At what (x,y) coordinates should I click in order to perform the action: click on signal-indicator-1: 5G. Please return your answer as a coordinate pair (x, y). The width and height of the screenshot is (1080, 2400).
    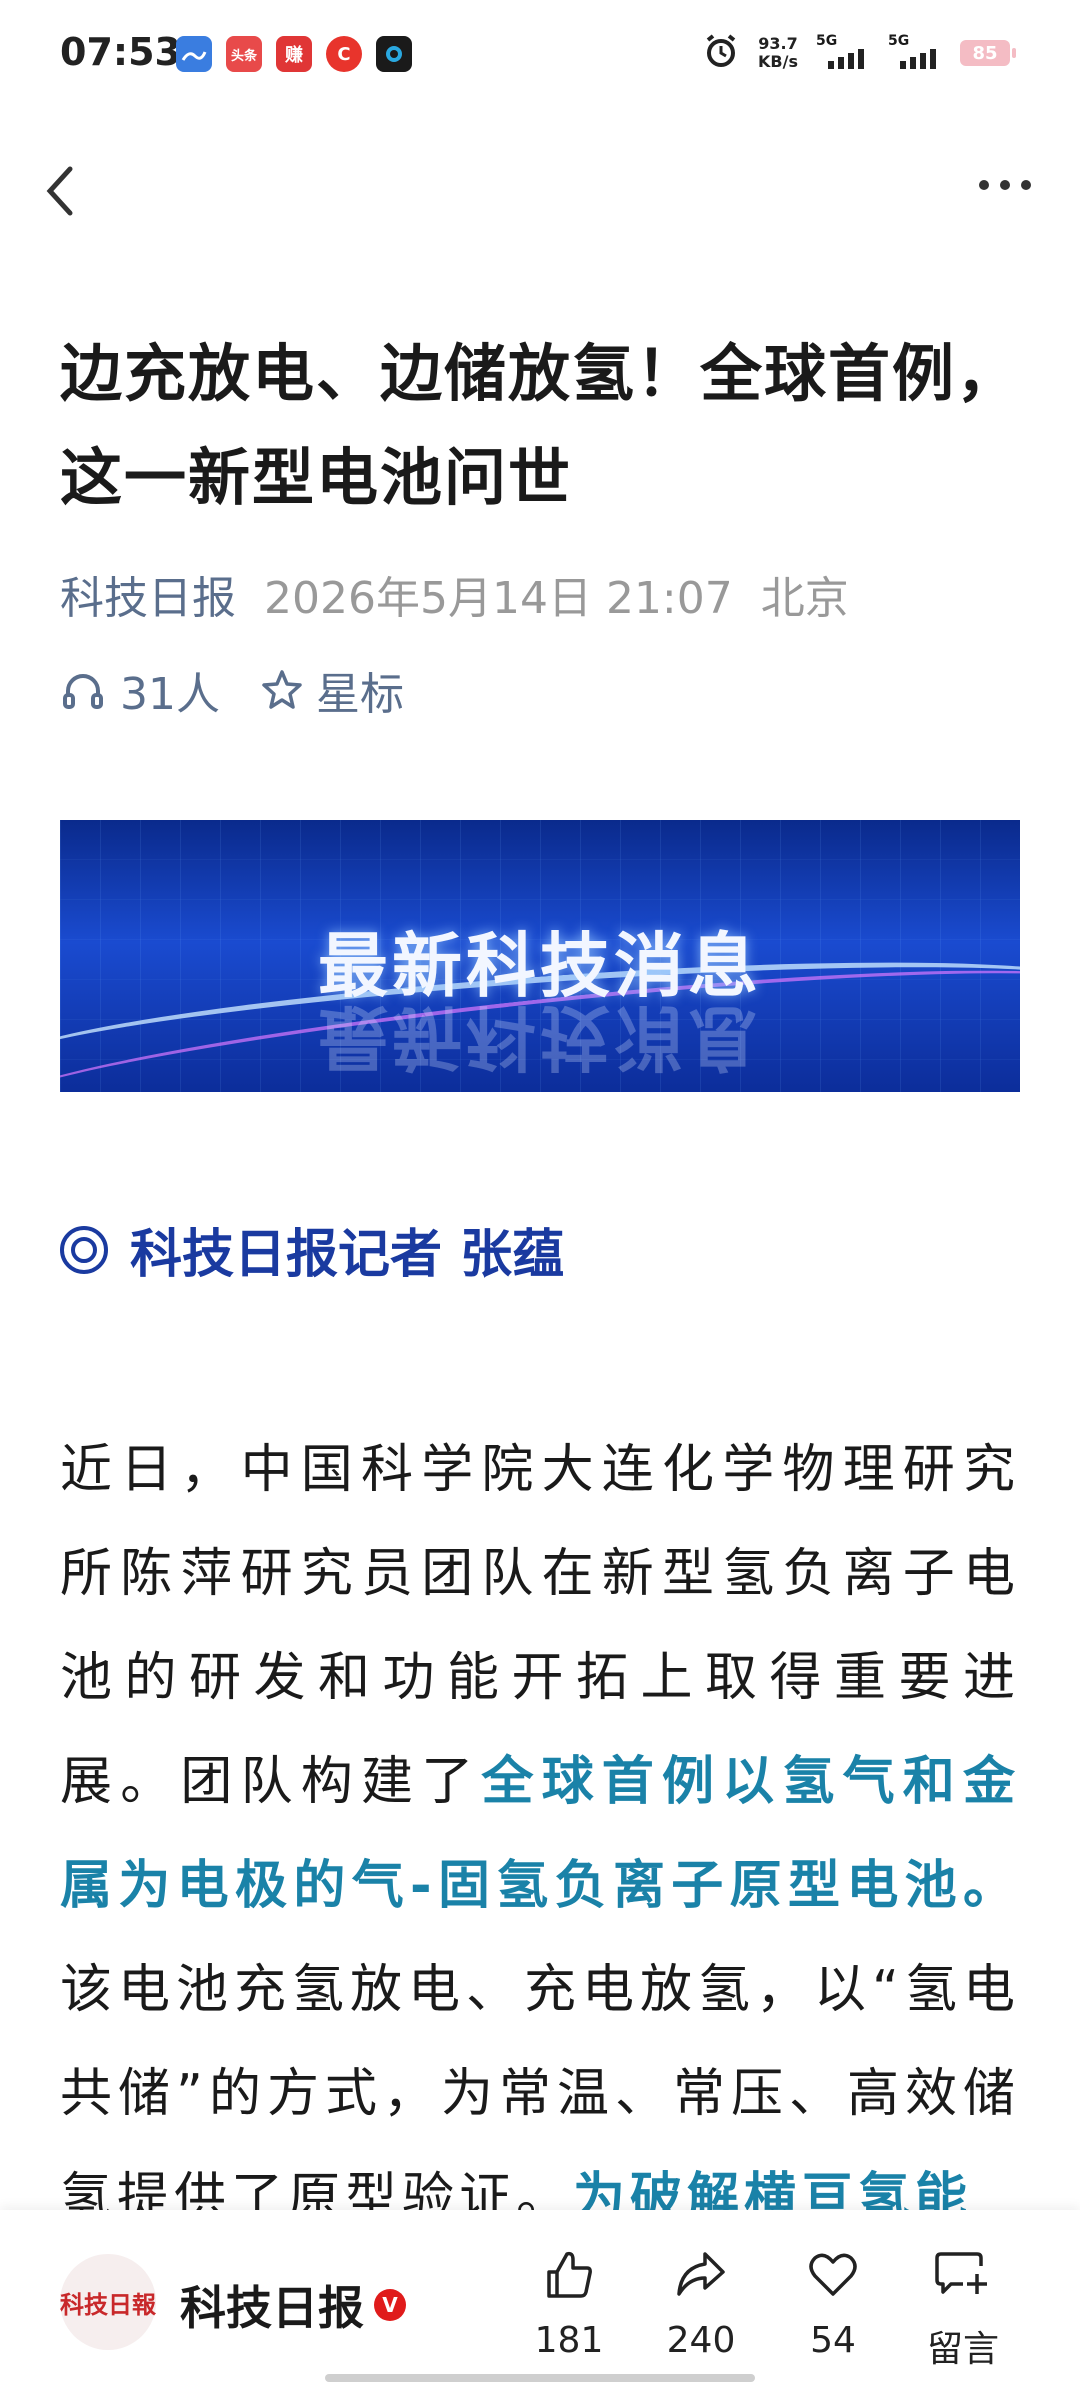
    Looking at the image, I should click on (843, 53).